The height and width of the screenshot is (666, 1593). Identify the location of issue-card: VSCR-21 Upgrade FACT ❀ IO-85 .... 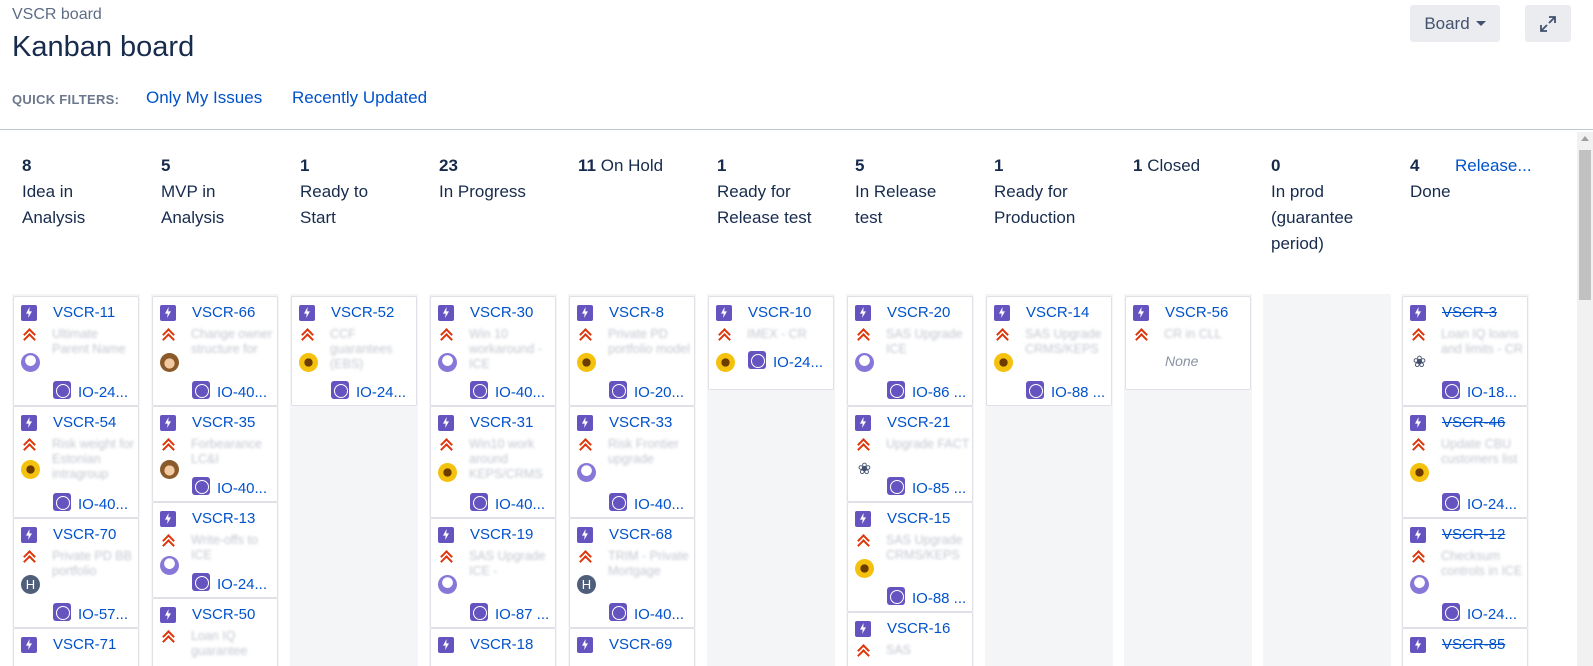
(910, 454).